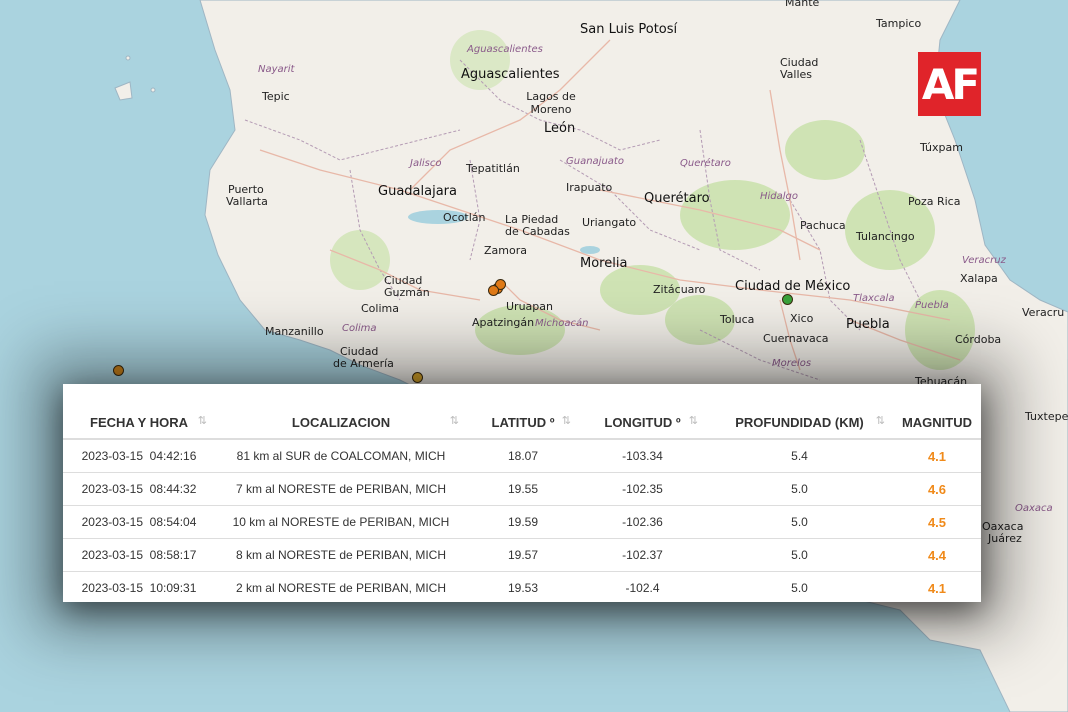 Image resolution: width=1068 pixels, height=712 pixels. I want to click on map-label-poza-rica: Poza Rica, so click(934, 201).